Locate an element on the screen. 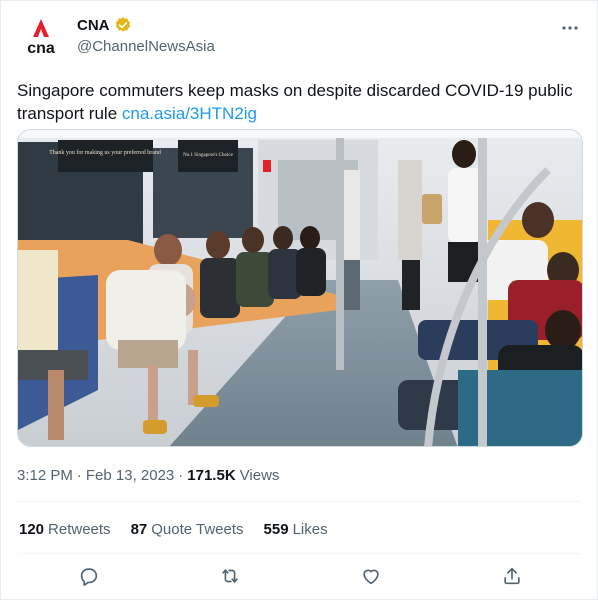  logo-text: cna is located at coordinates (41, 48).